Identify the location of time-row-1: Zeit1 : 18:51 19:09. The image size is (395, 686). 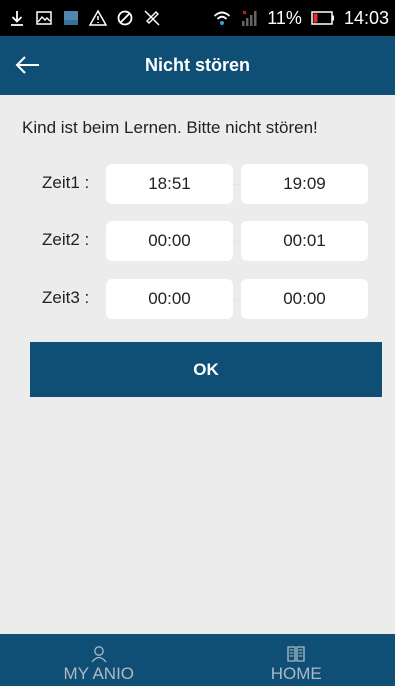
(197, 184).